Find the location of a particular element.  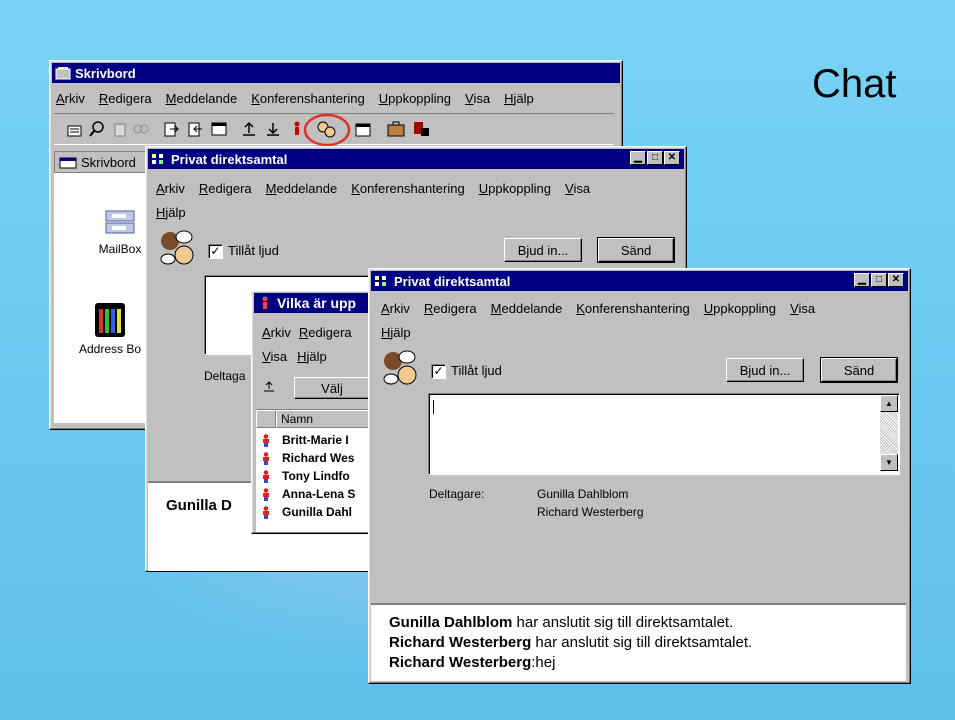

door-in-icon is located at coordinates (195, 129).